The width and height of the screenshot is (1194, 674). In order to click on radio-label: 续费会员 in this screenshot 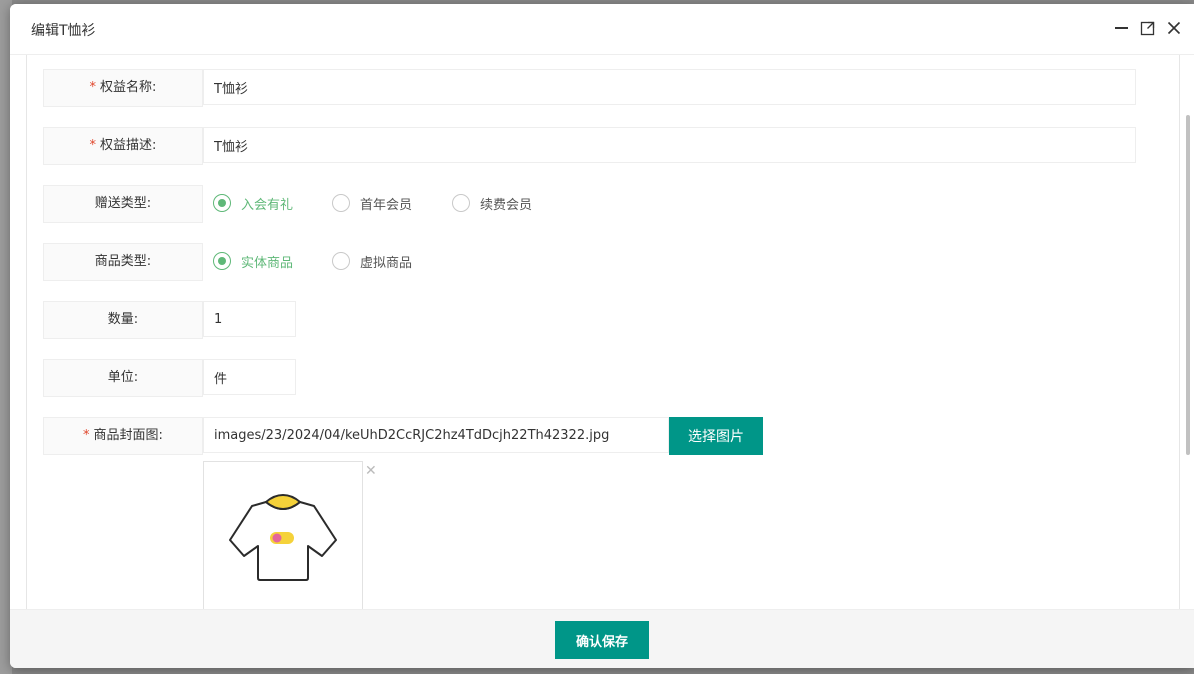, I will do `click(506, 205)`.